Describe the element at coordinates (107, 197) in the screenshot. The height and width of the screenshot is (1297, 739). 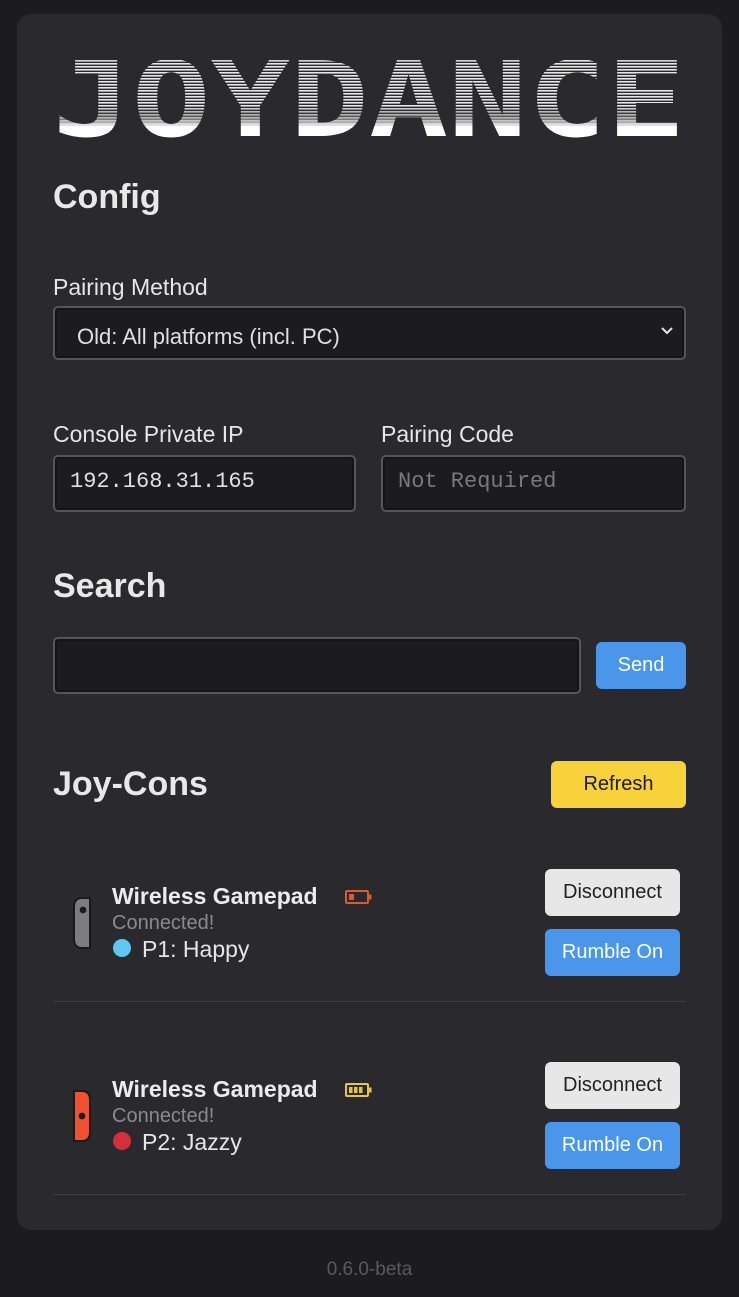
I see `config-heading: Config` at that location.